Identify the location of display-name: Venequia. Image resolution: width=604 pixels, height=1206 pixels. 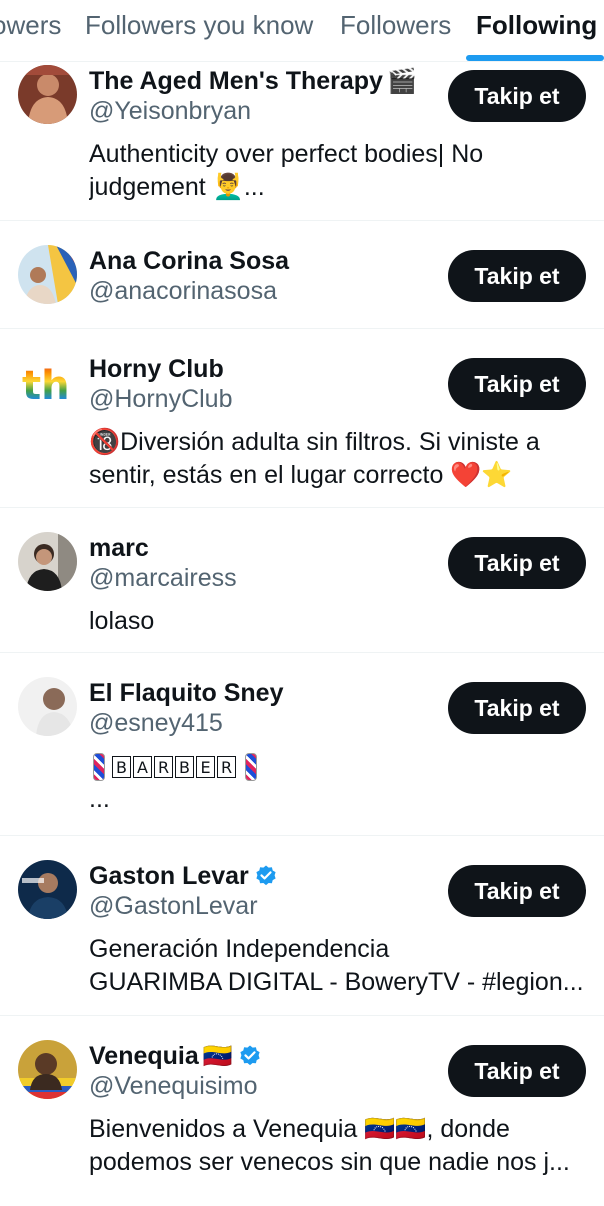
(144, 1055).